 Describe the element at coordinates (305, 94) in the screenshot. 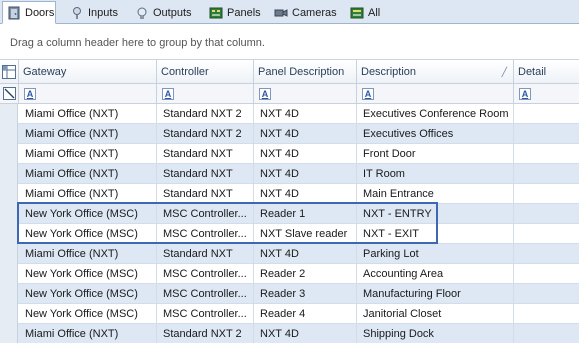

I see `filter-cell-panel-description: A` at that location.